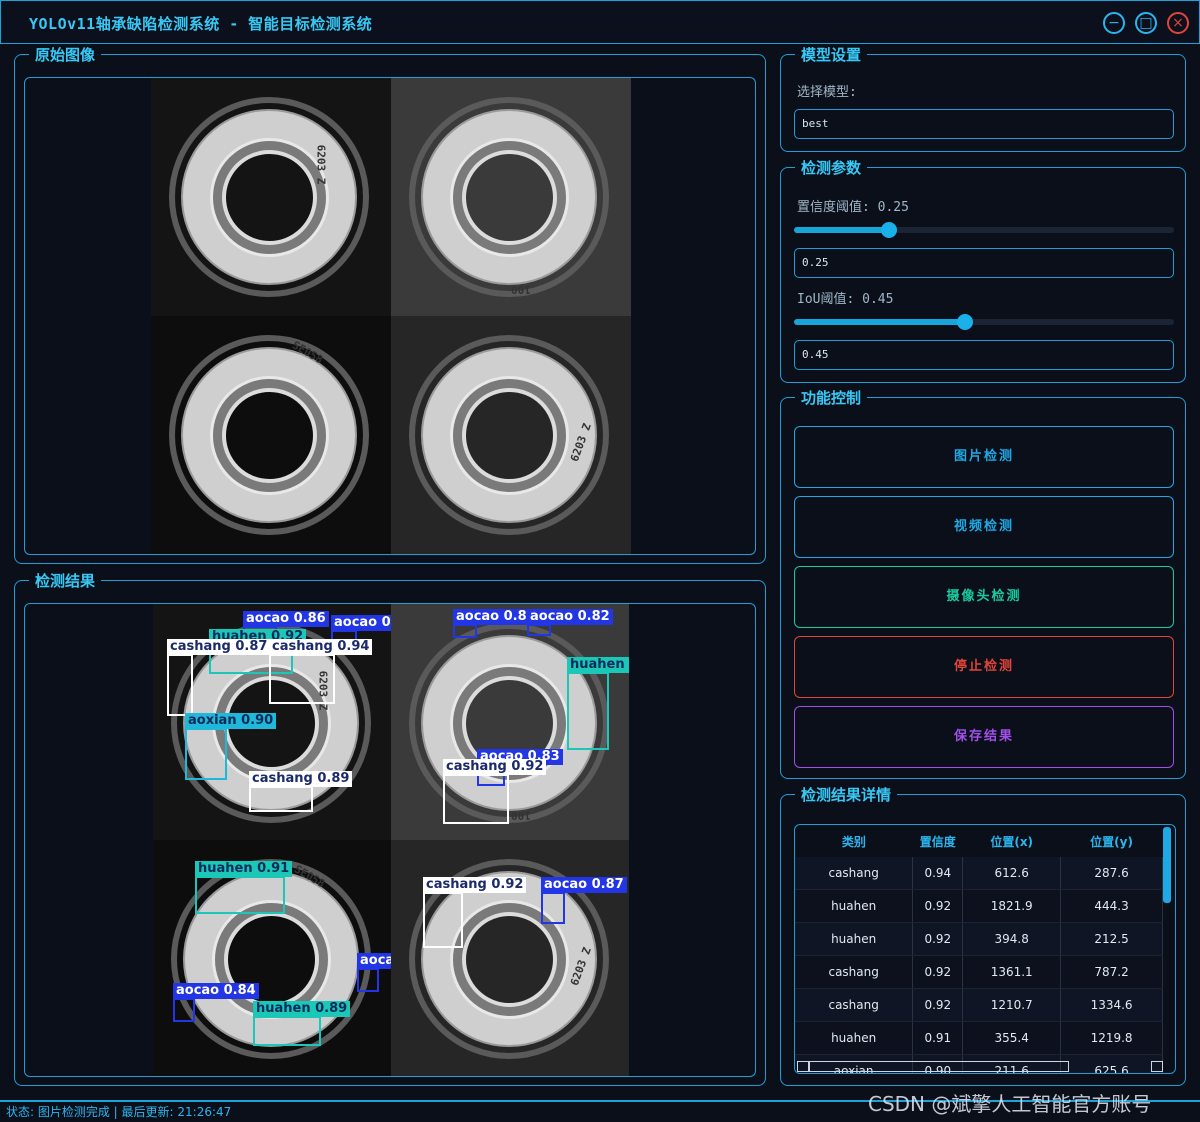 The image size is (1200, 1122). Describe the element at coordinates (65, 580) in the screenshot. I see `result-image-title: 检测结果` at that location.